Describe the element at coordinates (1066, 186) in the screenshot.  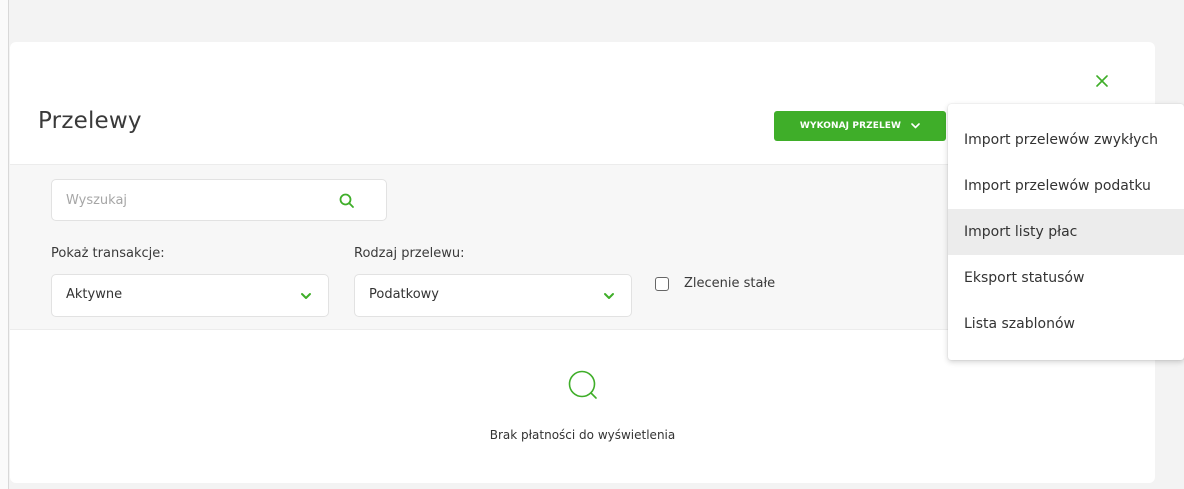
I see `menu-item-import-tax-transfers: Import przelewów podatku` at that location.